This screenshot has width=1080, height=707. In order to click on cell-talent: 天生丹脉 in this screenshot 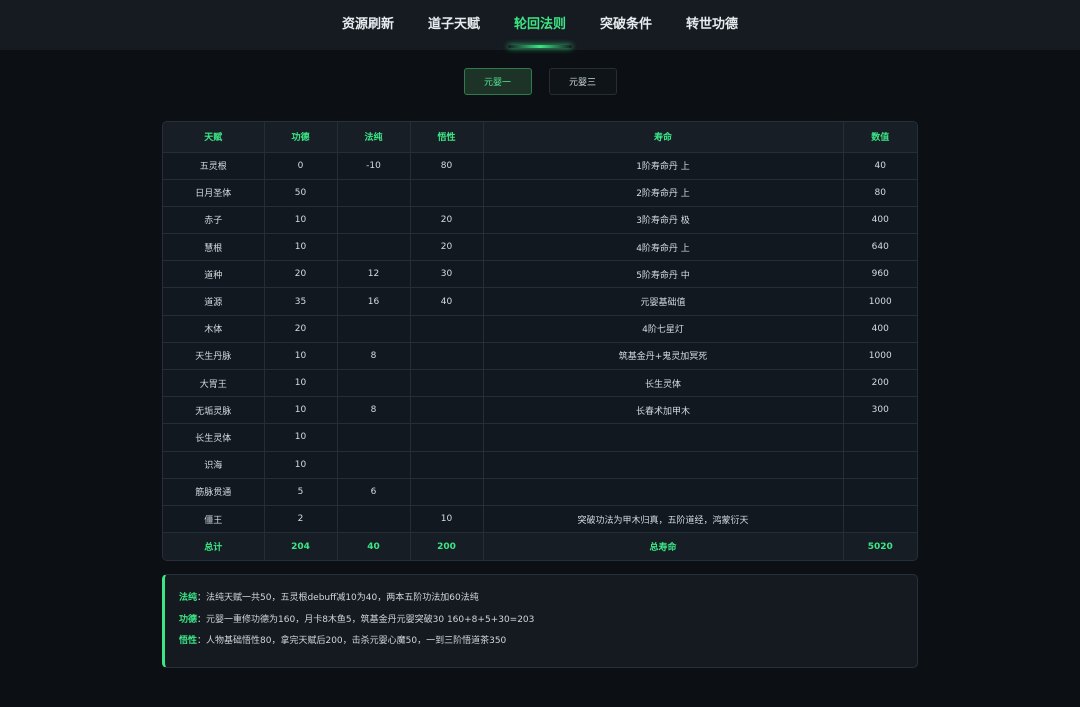, I will do `click(214, 356)`.